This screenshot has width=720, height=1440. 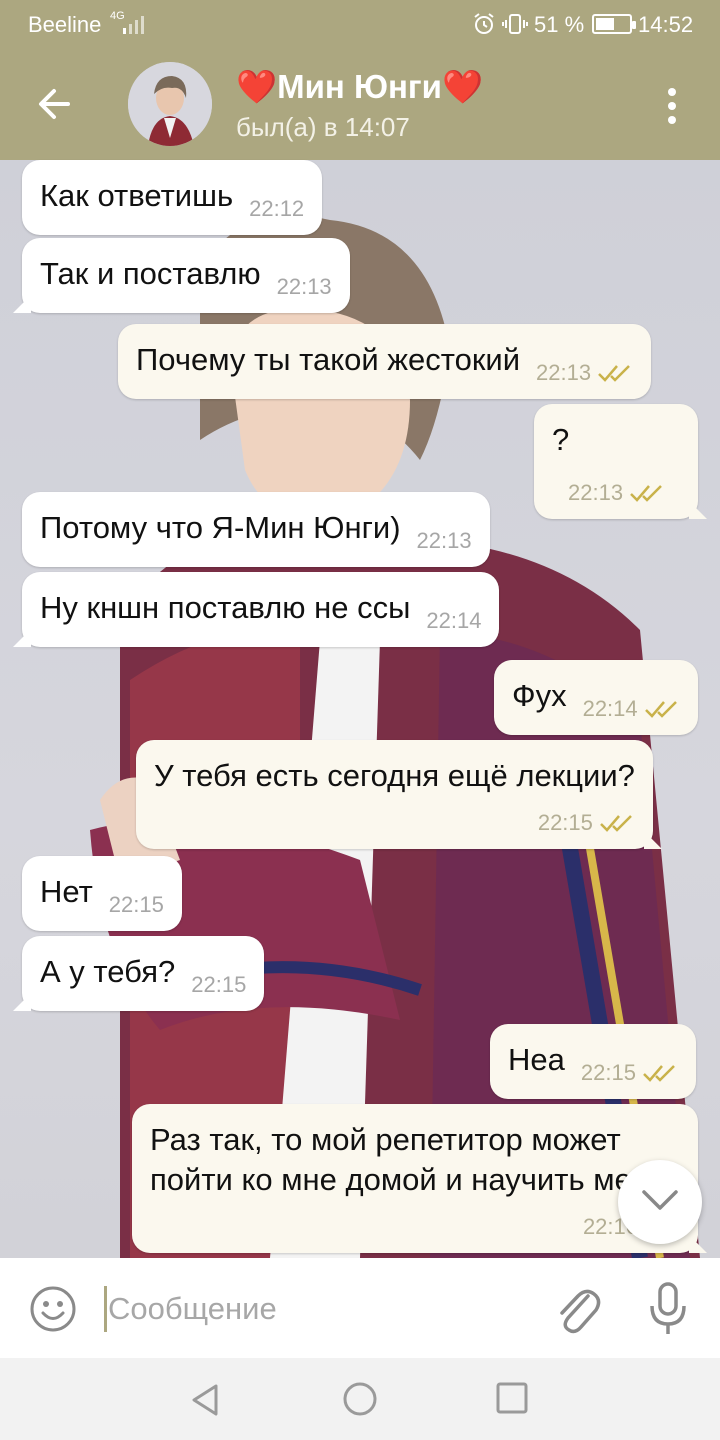 I want to click on nav-recents-icon, so click(x=512, y=1398).